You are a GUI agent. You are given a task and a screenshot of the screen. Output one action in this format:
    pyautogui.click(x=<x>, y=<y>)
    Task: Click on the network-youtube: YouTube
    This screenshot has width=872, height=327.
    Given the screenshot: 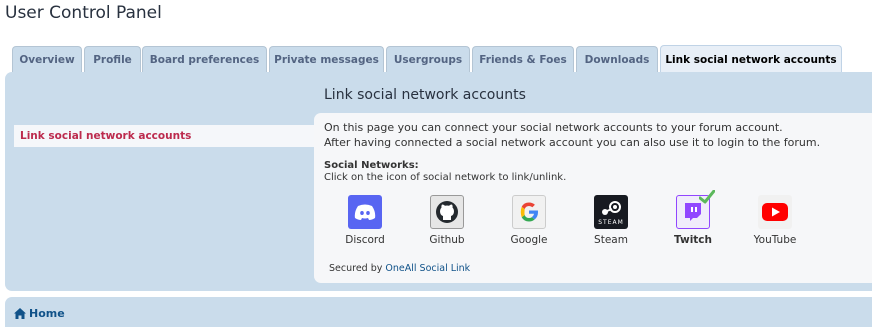 What is the action you would take?
    pyautogui.click(x=775, y=222)
    